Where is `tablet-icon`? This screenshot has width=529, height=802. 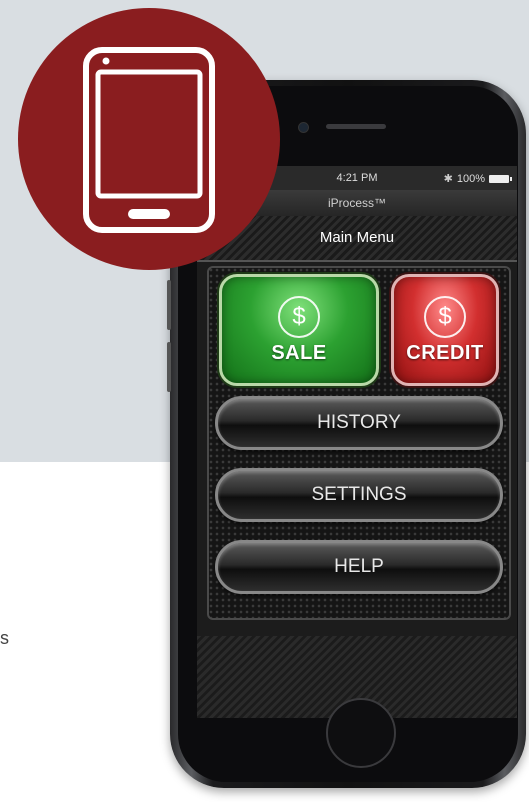 tablet-icon is located at coordinates (149, 140).